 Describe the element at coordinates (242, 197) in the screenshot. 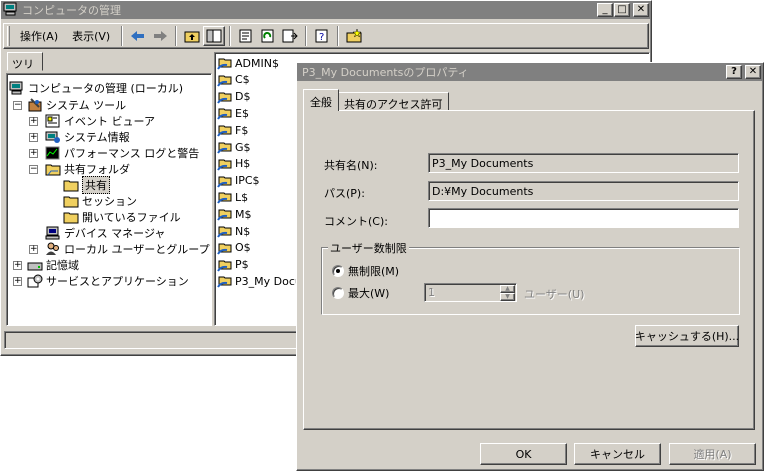

I see `share-name: L$` at that location.